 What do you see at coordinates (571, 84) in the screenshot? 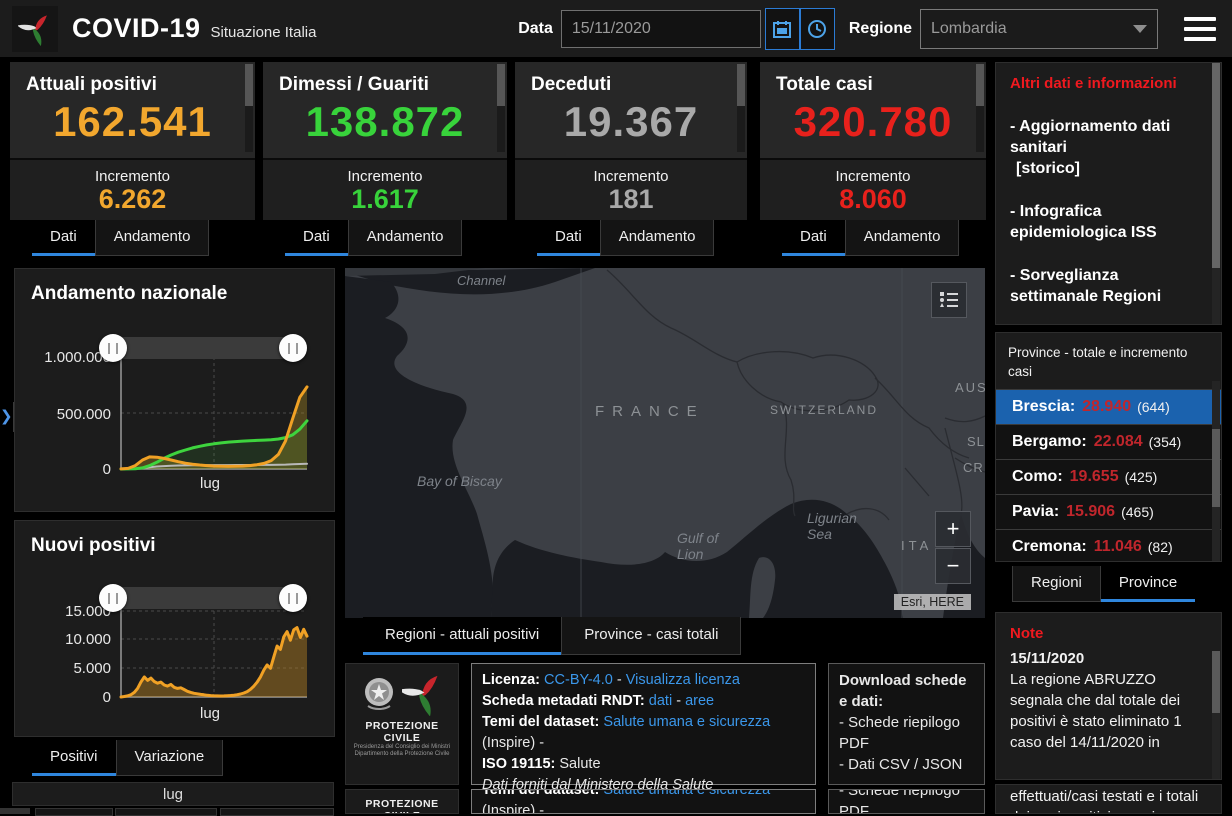
I see `card-title: Deceduti` at bounding box center [571, 84].